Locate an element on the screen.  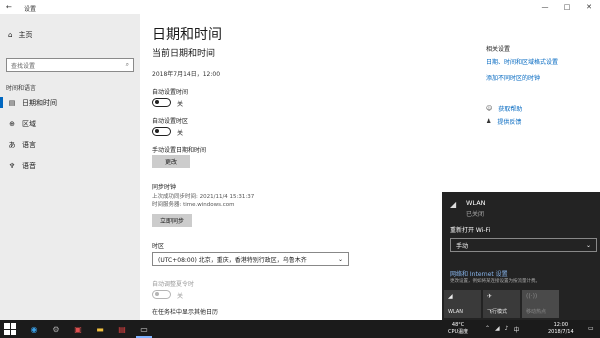
maximize-button: □ is located at coordinates (567, 7).